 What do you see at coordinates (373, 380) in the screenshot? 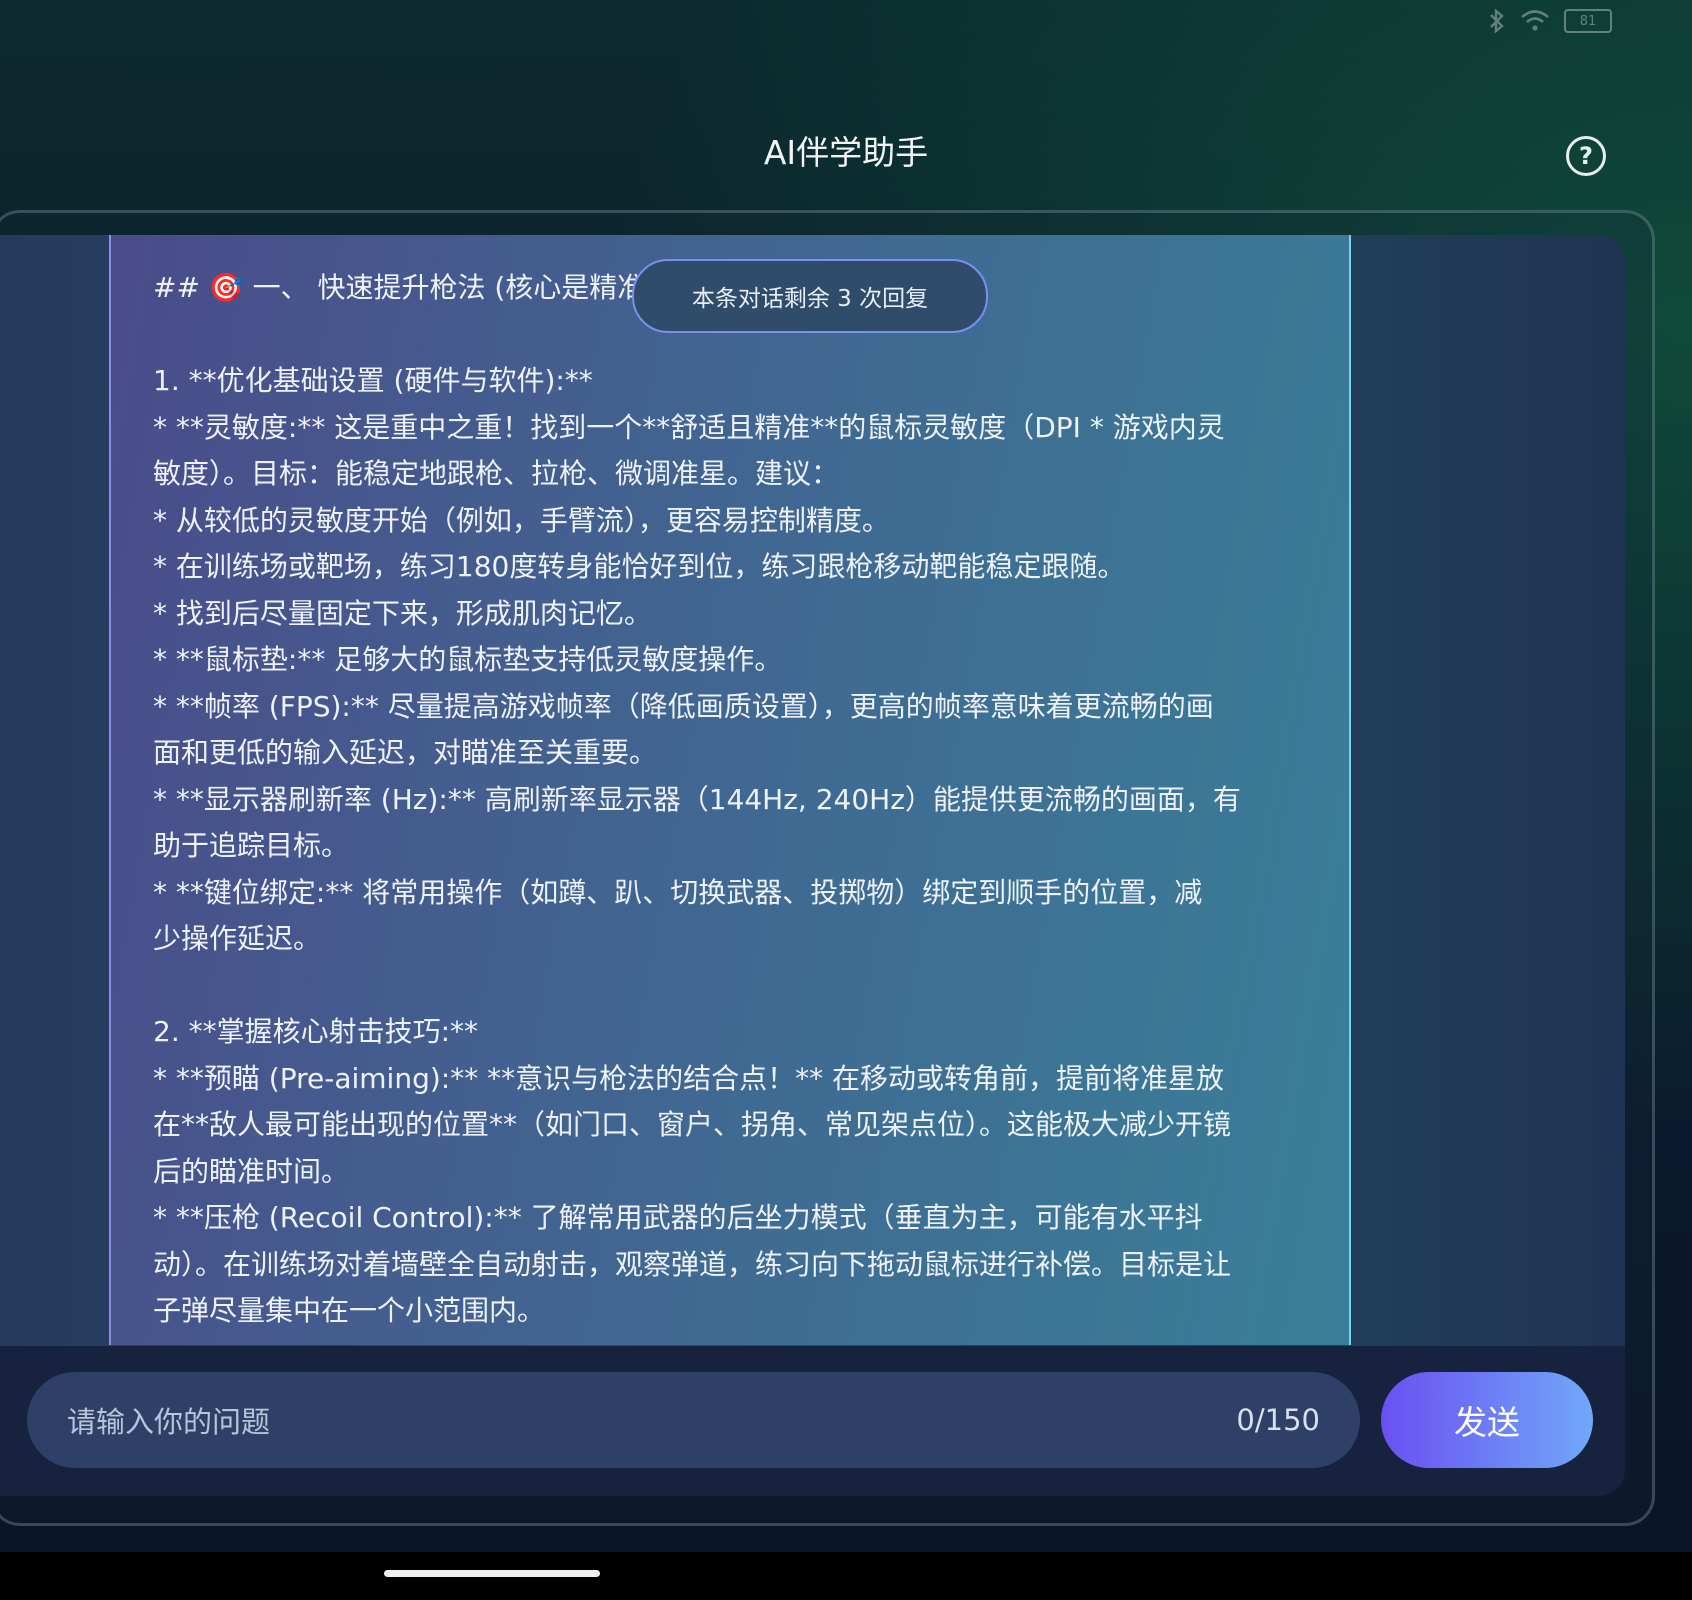
I see `message-line: 1. **优化基础设置 (硬件与软件):**` at bounding box center [373, 380].